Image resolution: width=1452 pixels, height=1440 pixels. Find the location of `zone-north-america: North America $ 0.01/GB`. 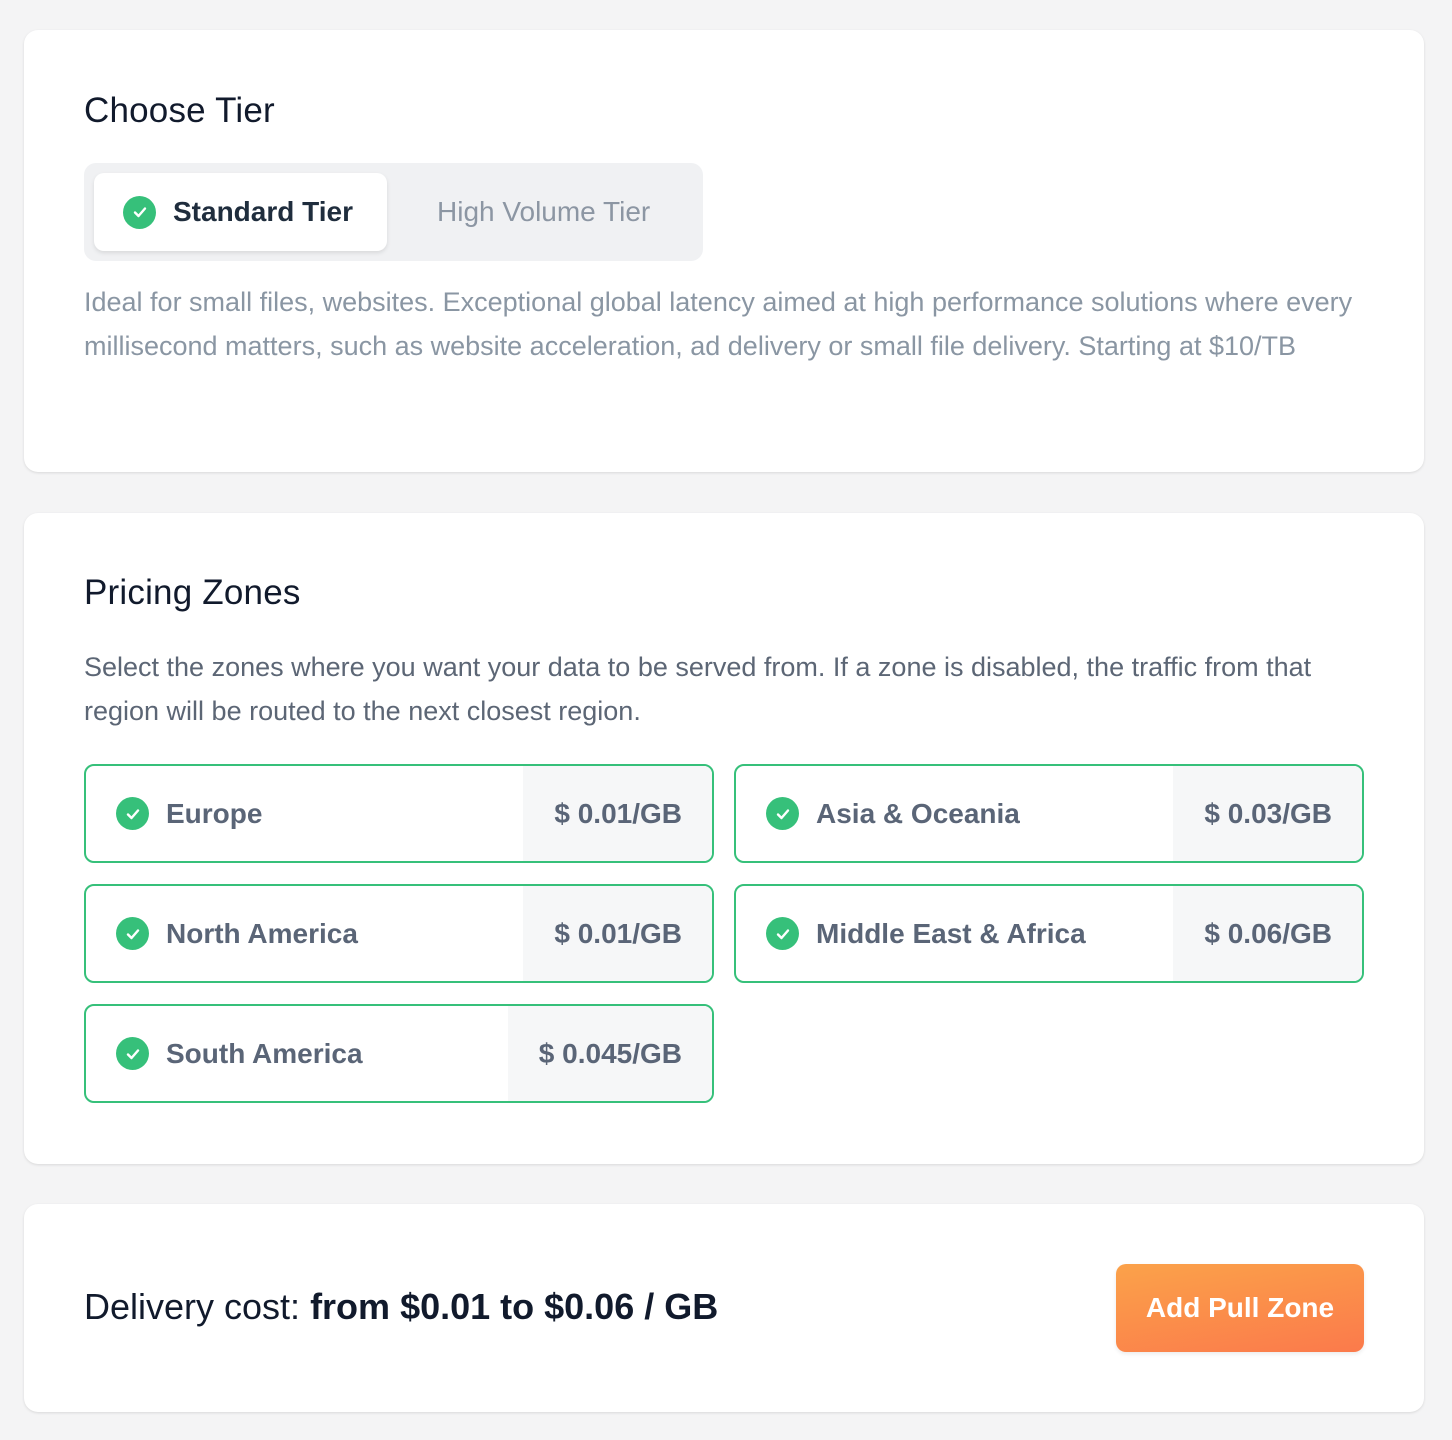

zone-north-america: North America $ 0.01/GB is located at coordinates (399, 933).